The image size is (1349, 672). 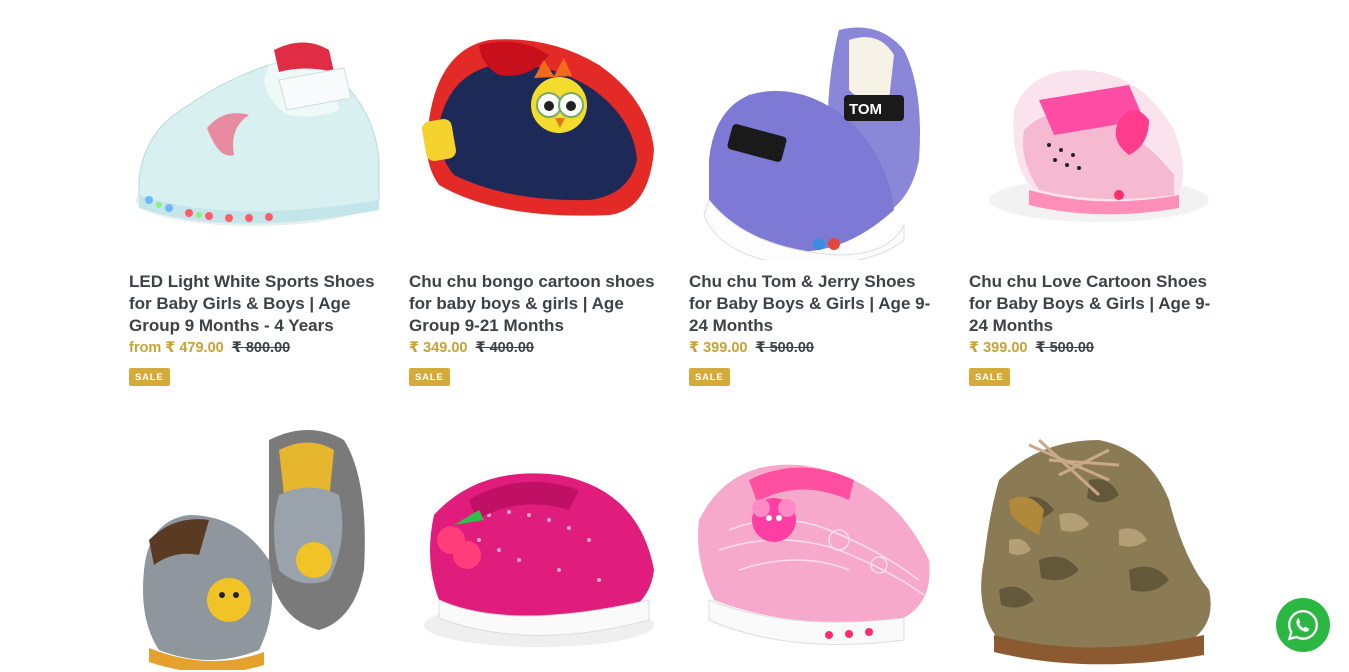 What do you see at coordinates (814, 135) in the screenshot?
I see `product-image-tom-jerry-shoe: TOM` at bounding box center [814, 135].